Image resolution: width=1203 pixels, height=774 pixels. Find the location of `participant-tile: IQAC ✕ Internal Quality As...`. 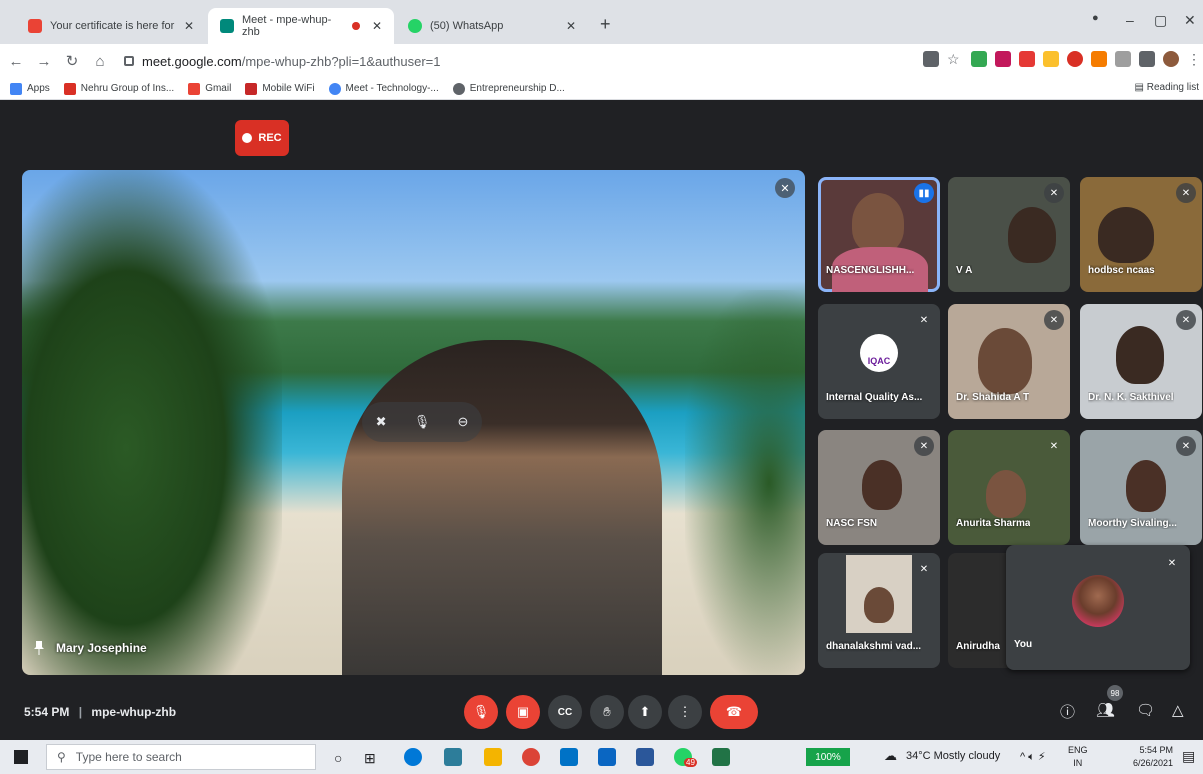

participant-tile: IQAC ✕ Internal Quality As... is located at coordinates (879, 361).